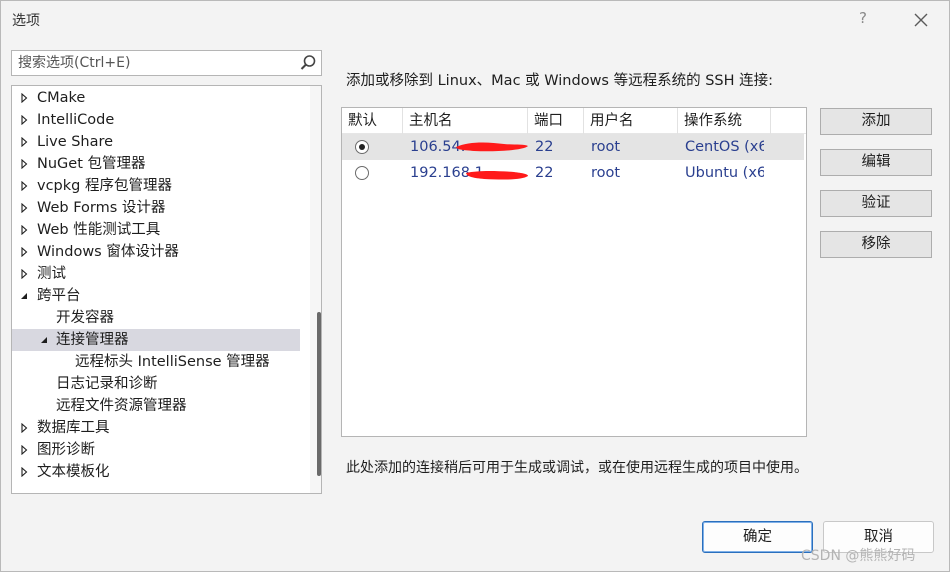 The width and height of the screenshot is (950, 572). I want to click on tree-item: 开发容器, so click(156, 318).